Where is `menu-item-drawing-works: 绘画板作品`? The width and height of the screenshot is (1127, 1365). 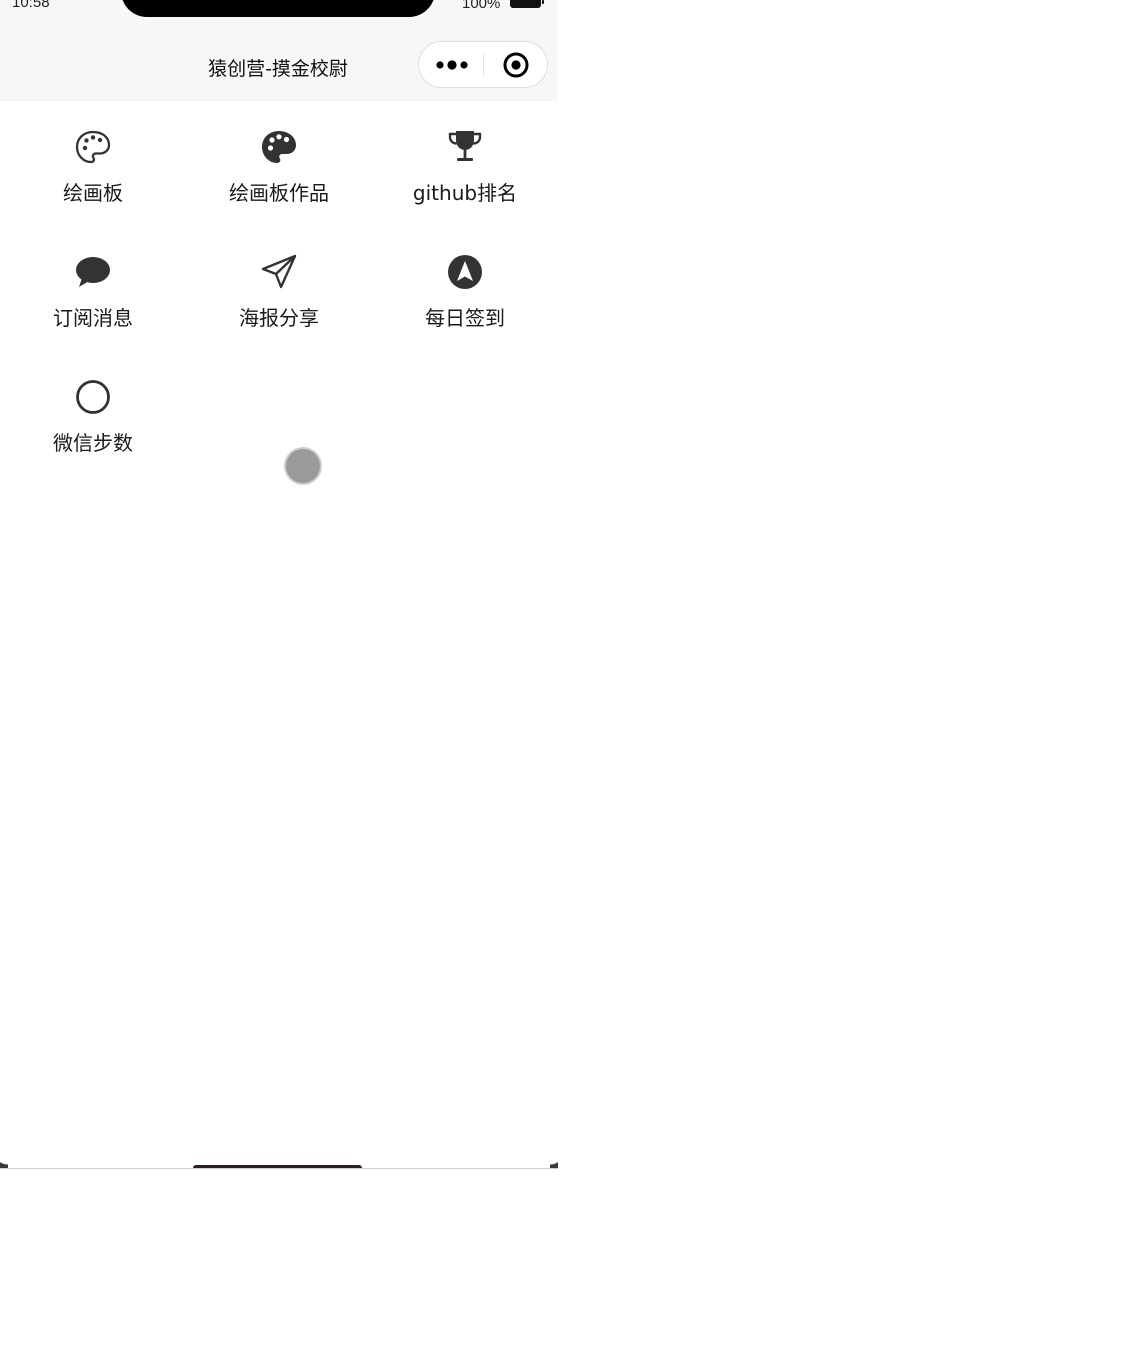
menu-item-drawing-works: 绘画板作品 is located at coordinates (279, 156).